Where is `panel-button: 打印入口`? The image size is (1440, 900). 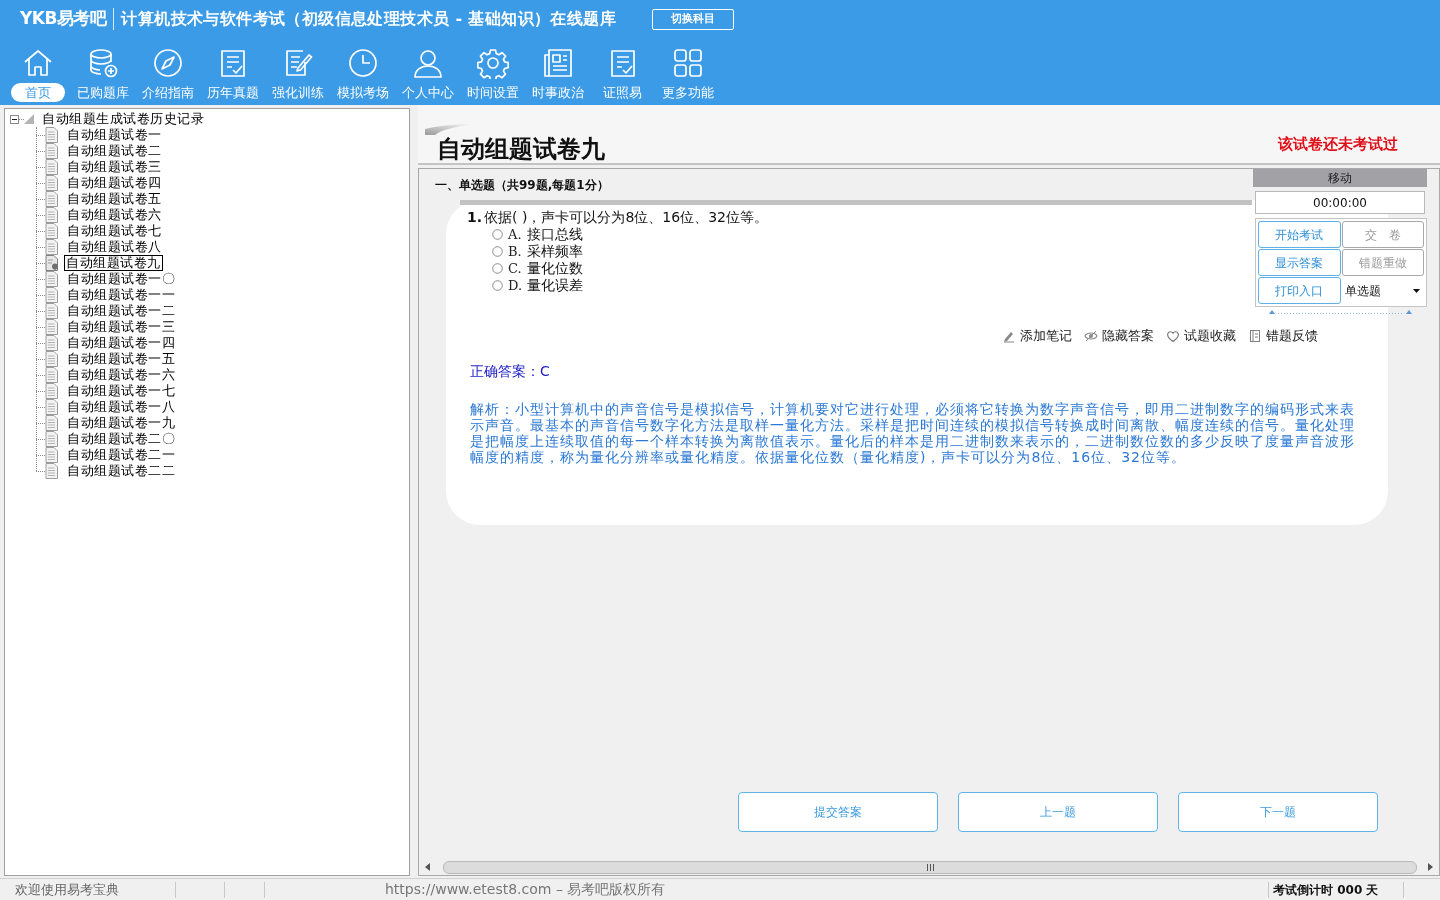 panel-button: 打印入口 is located at coordinates (1299, 290).